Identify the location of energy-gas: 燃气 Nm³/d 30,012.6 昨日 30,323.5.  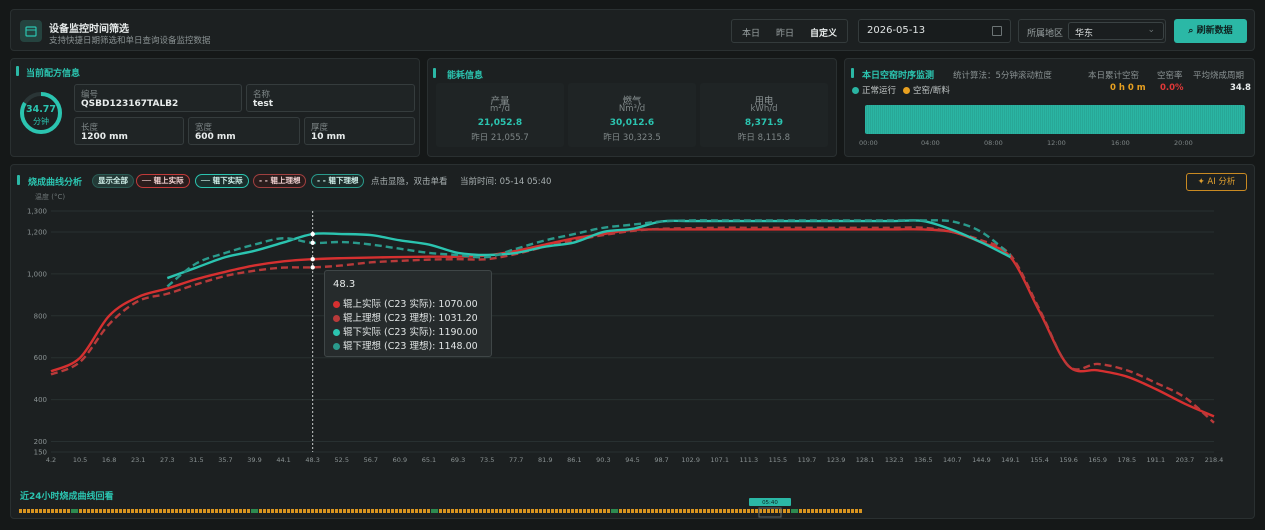
(632, 115).